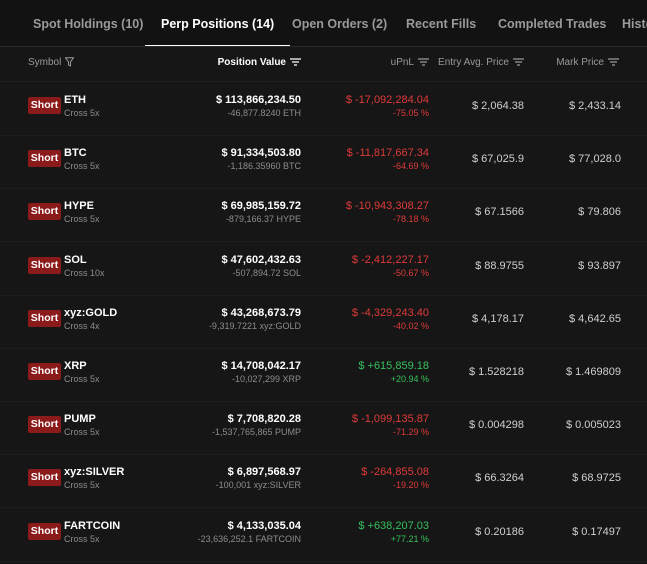 Image resolution: width=647 pixels, height=564 pixels. Describe the element at coordinates (593, 425) in the screenshot. I see `mark-price: $ 0.005023` at that location.